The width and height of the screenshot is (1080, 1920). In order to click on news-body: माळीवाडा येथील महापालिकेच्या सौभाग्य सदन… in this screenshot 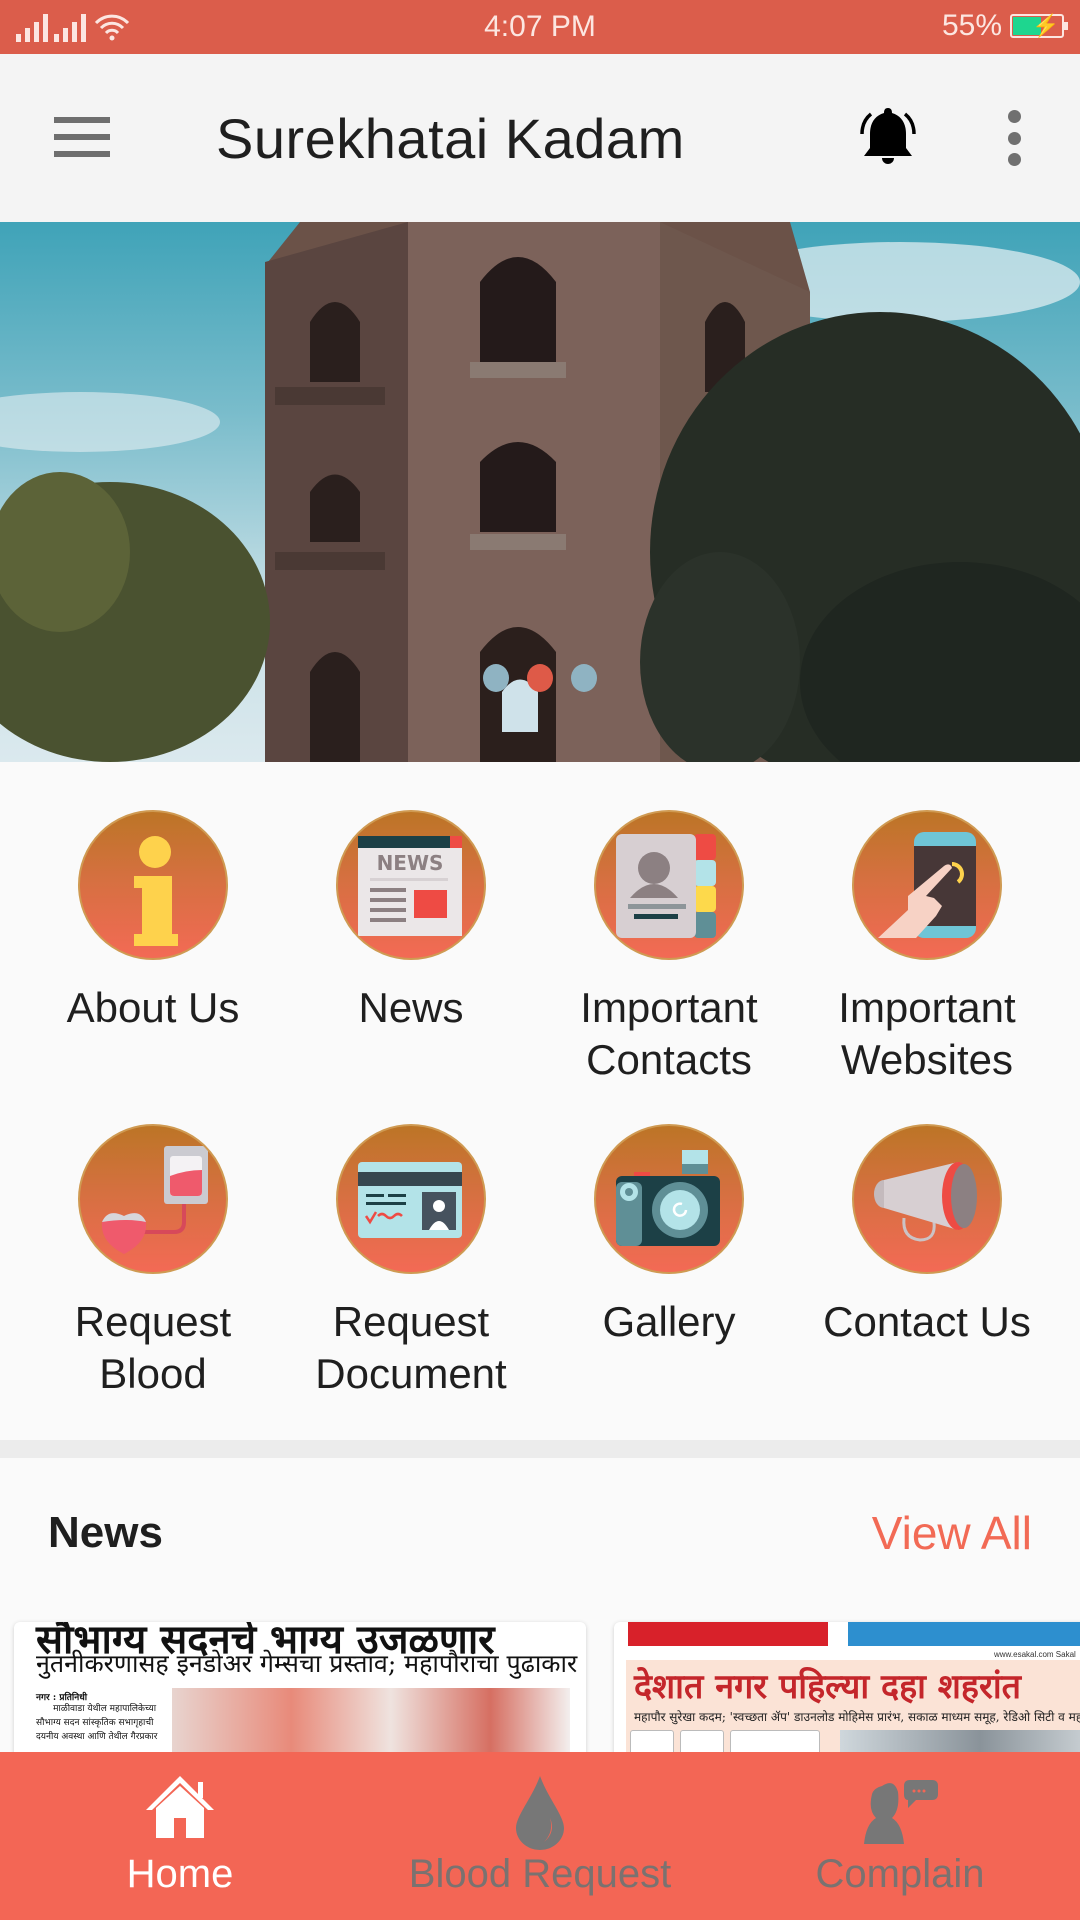, I will do `click(97, 1723)`.